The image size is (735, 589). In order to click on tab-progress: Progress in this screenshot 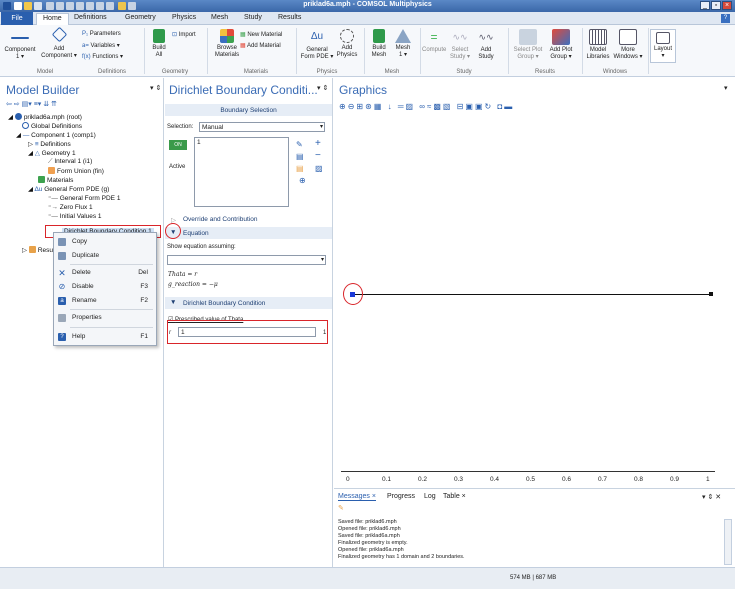, I will do `click(401, 496)`.